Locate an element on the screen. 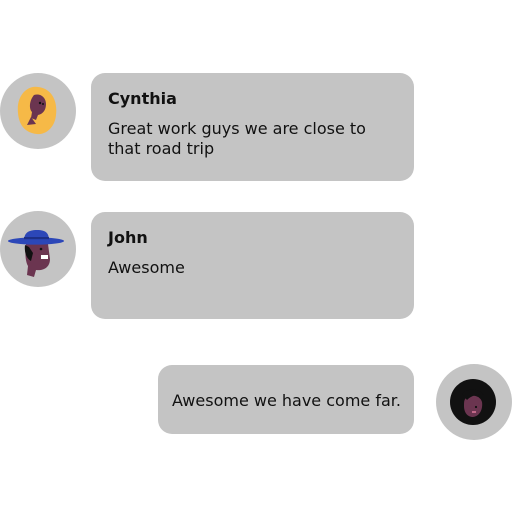 The width and height of the screenshot is (512, 512). person-yellow-hair-icon is located at coordinates (37, 110).